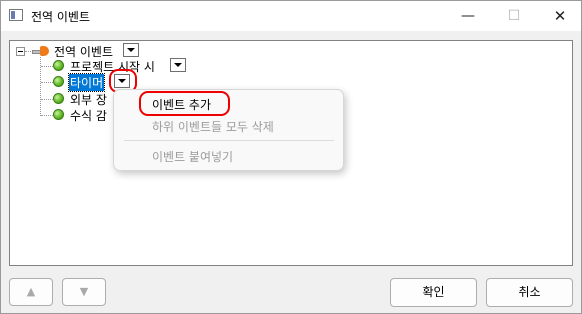 This screenshot has height=314, width=582. What do you see at coordinates (433, 292) in the screenshot?
I see `ok-button: 확인` at bounding box center [433, 292].